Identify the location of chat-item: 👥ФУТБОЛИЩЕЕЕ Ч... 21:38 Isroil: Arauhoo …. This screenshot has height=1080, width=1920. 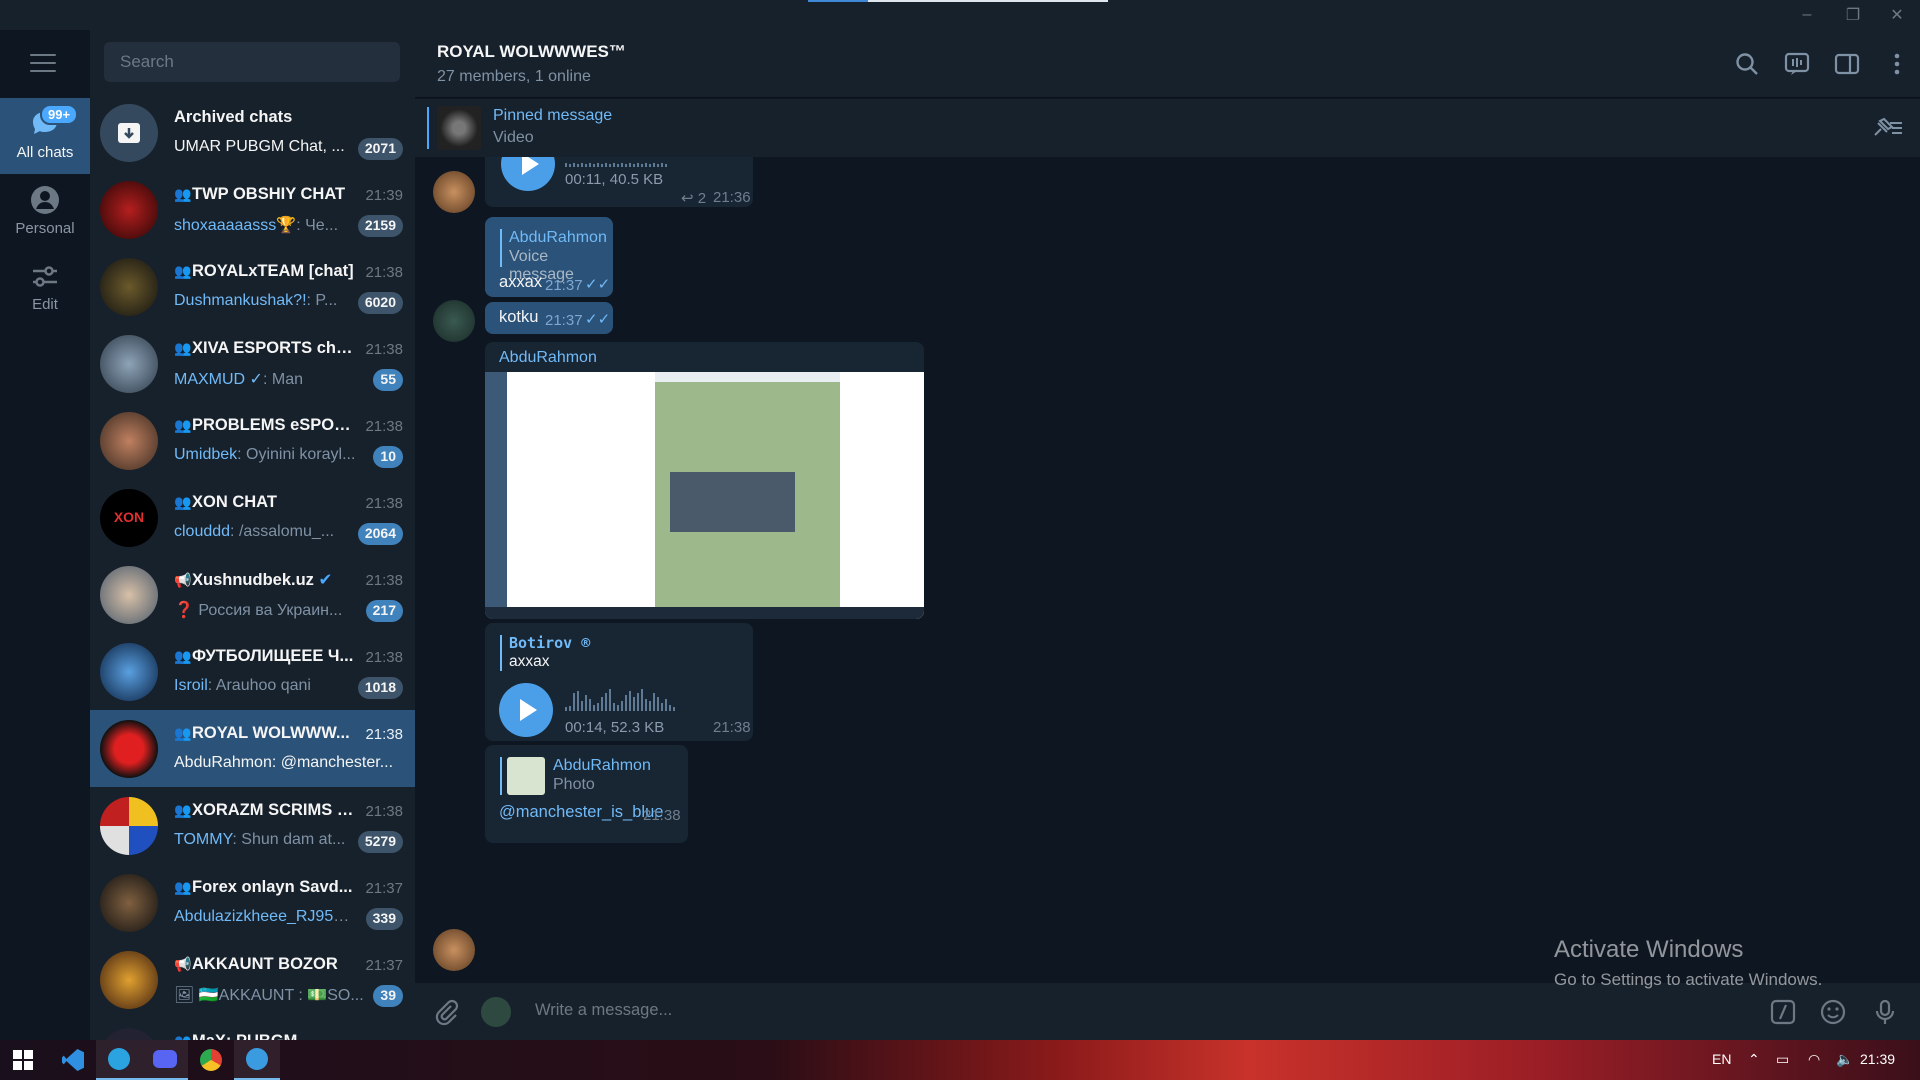
(252, 671).